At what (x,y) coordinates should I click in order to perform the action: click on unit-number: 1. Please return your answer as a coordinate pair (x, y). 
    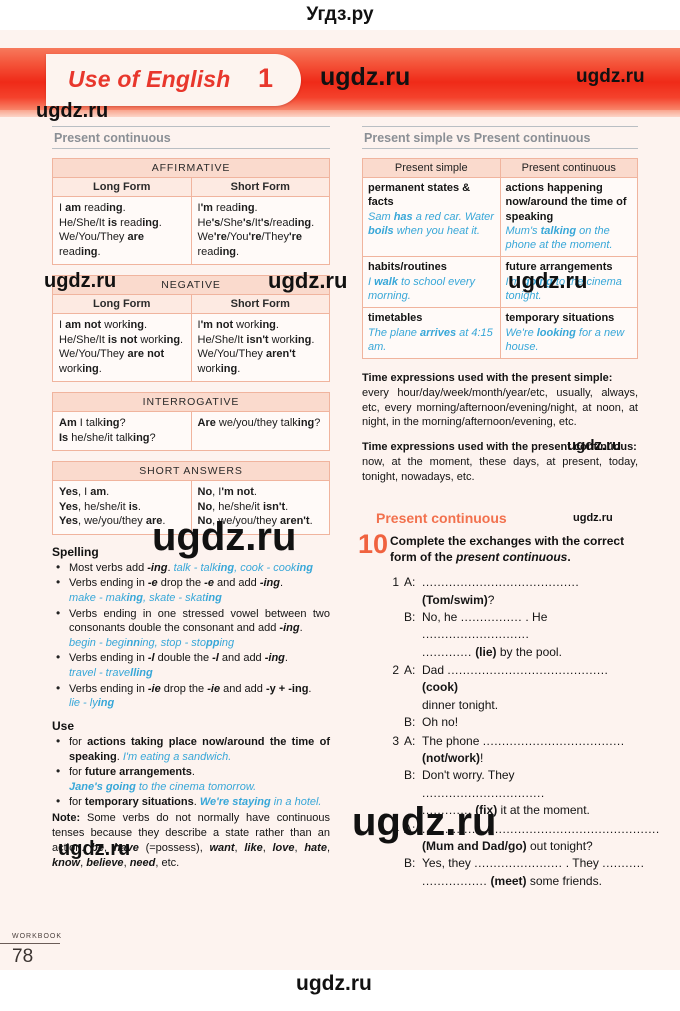
    Looking at the image, I should click on (265, 78).